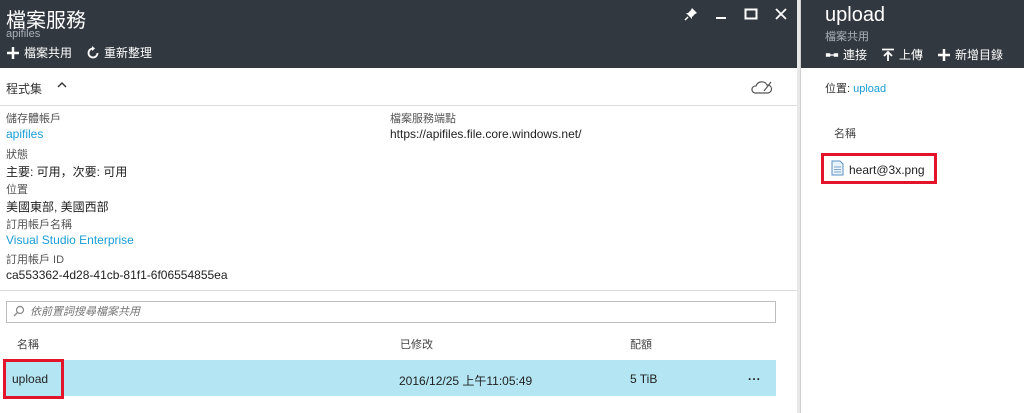 The image size is (1024, 413). Describe the element at coordinates (855, 15) in the screenshot. I see `file-share-title: upload` at that location.